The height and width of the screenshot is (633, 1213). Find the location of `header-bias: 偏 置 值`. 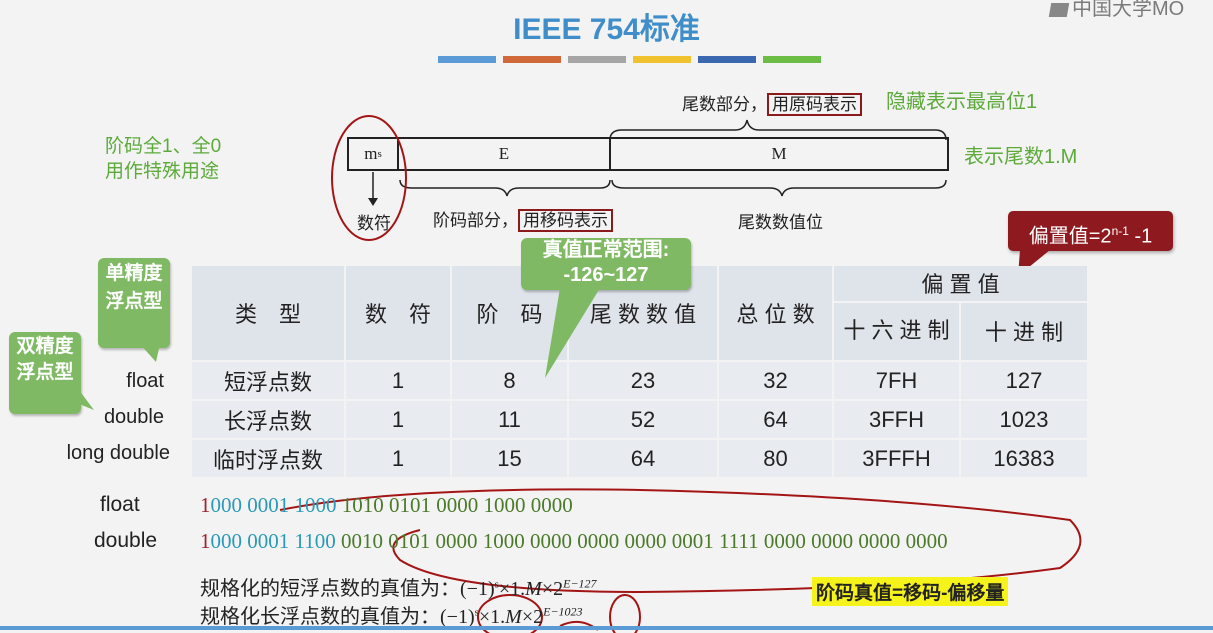

header-bias: 偏 置 值 is located at coordinates (960, 283).